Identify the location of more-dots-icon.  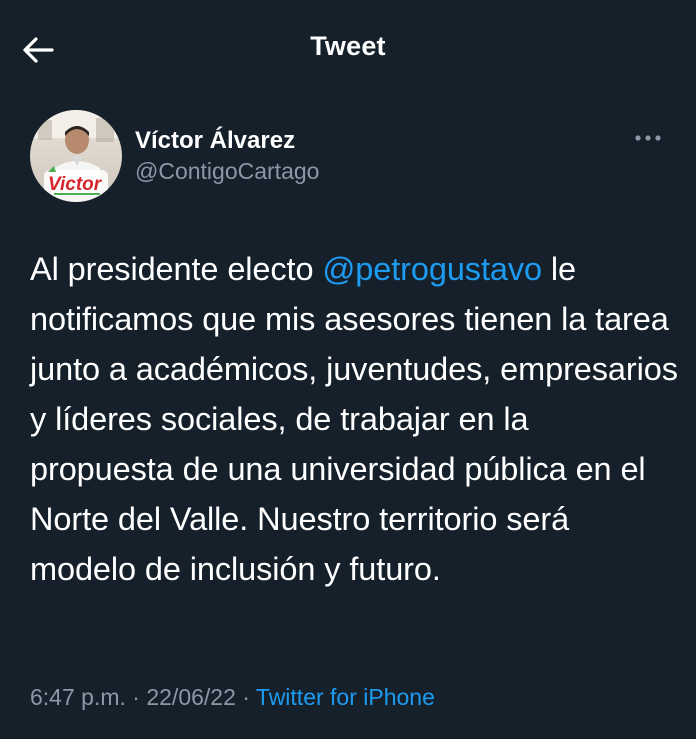
(648, 138).